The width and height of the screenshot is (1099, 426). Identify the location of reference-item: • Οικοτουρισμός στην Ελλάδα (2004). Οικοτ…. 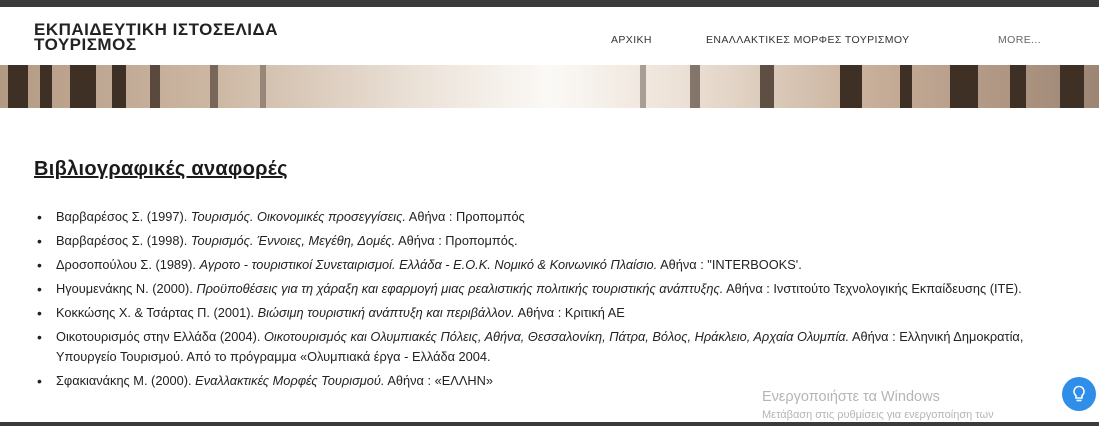
(530, 346).